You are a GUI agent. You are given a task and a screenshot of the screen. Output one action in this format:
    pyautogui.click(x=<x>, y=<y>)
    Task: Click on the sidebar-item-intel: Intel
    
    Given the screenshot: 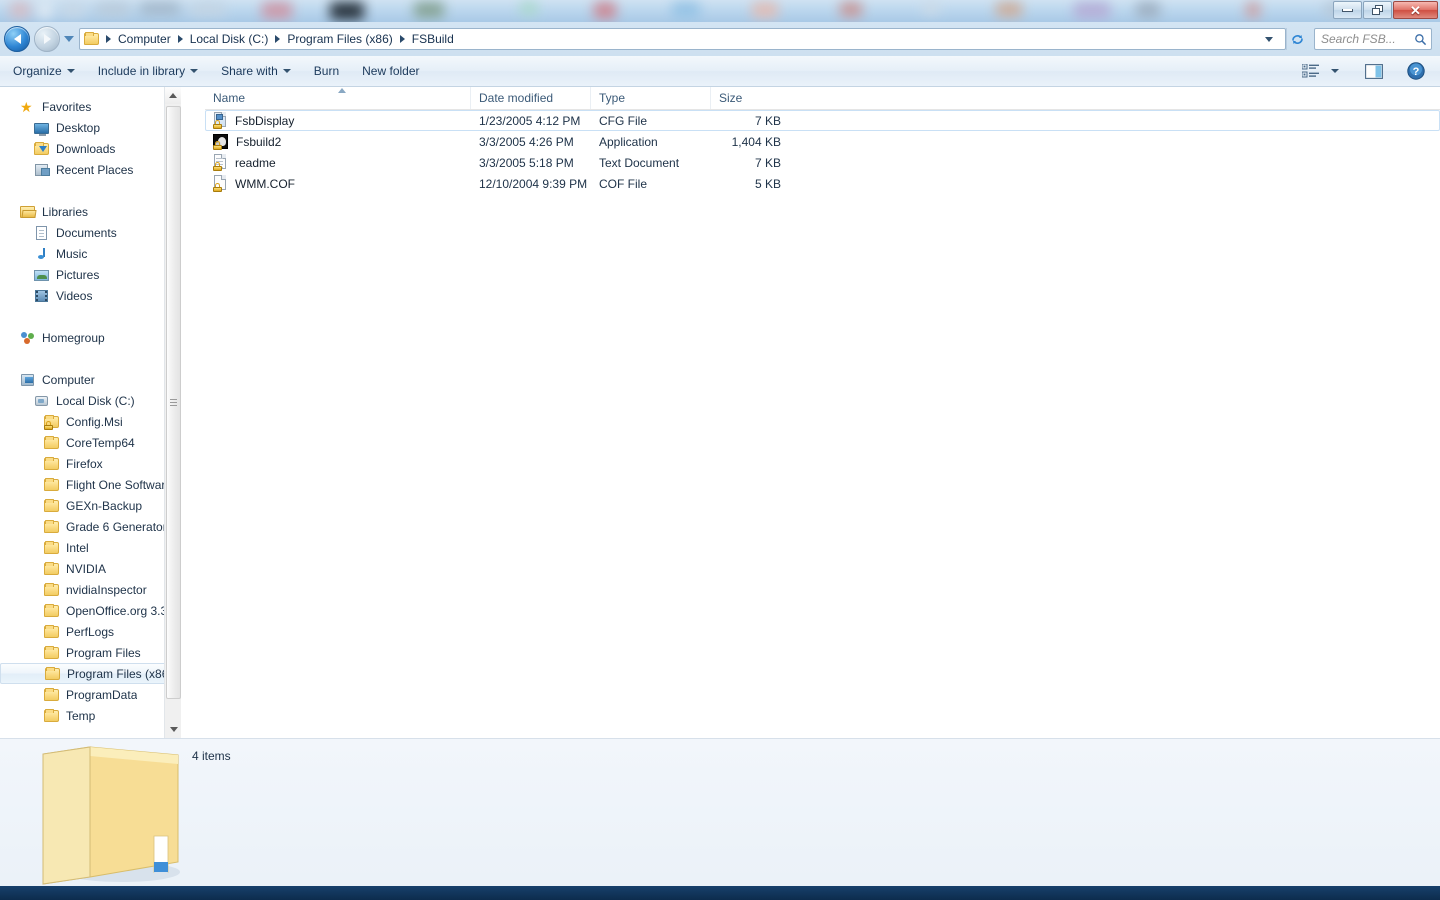 What is the action you would take?
    pyautogui.click(x=90, y=547)
    